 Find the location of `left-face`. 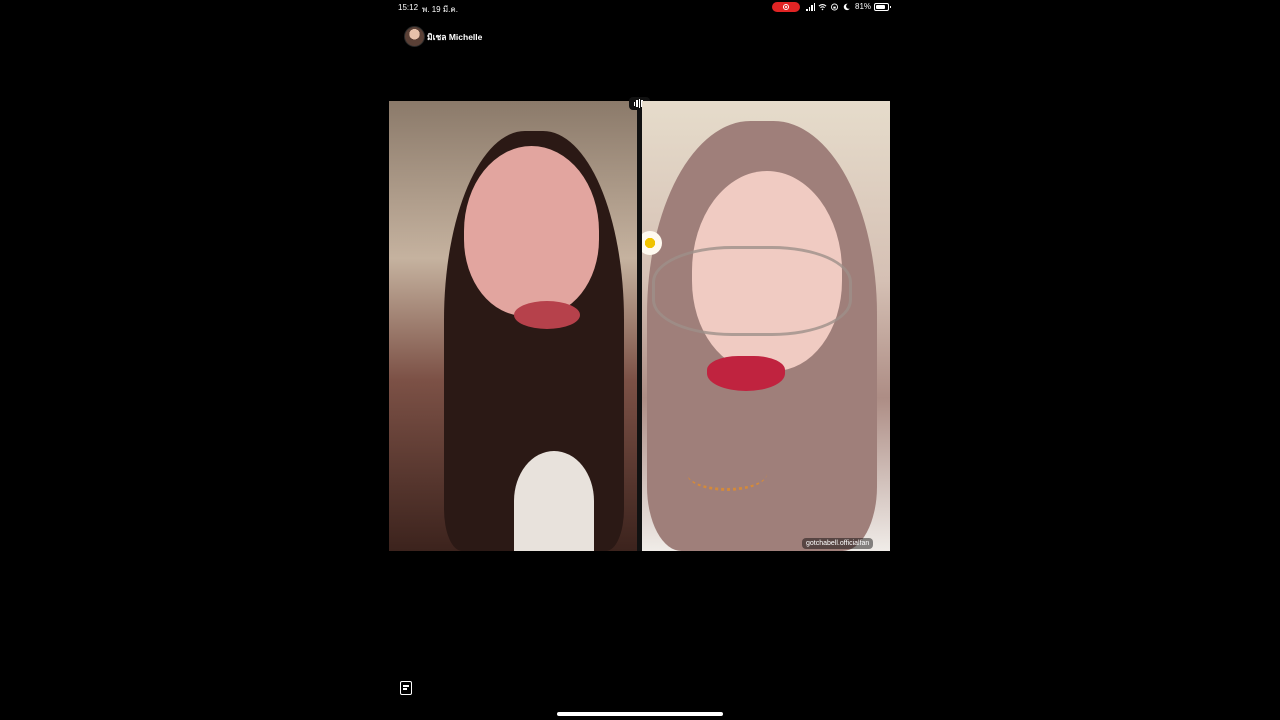

left-face is located at coordinates (531, 231).